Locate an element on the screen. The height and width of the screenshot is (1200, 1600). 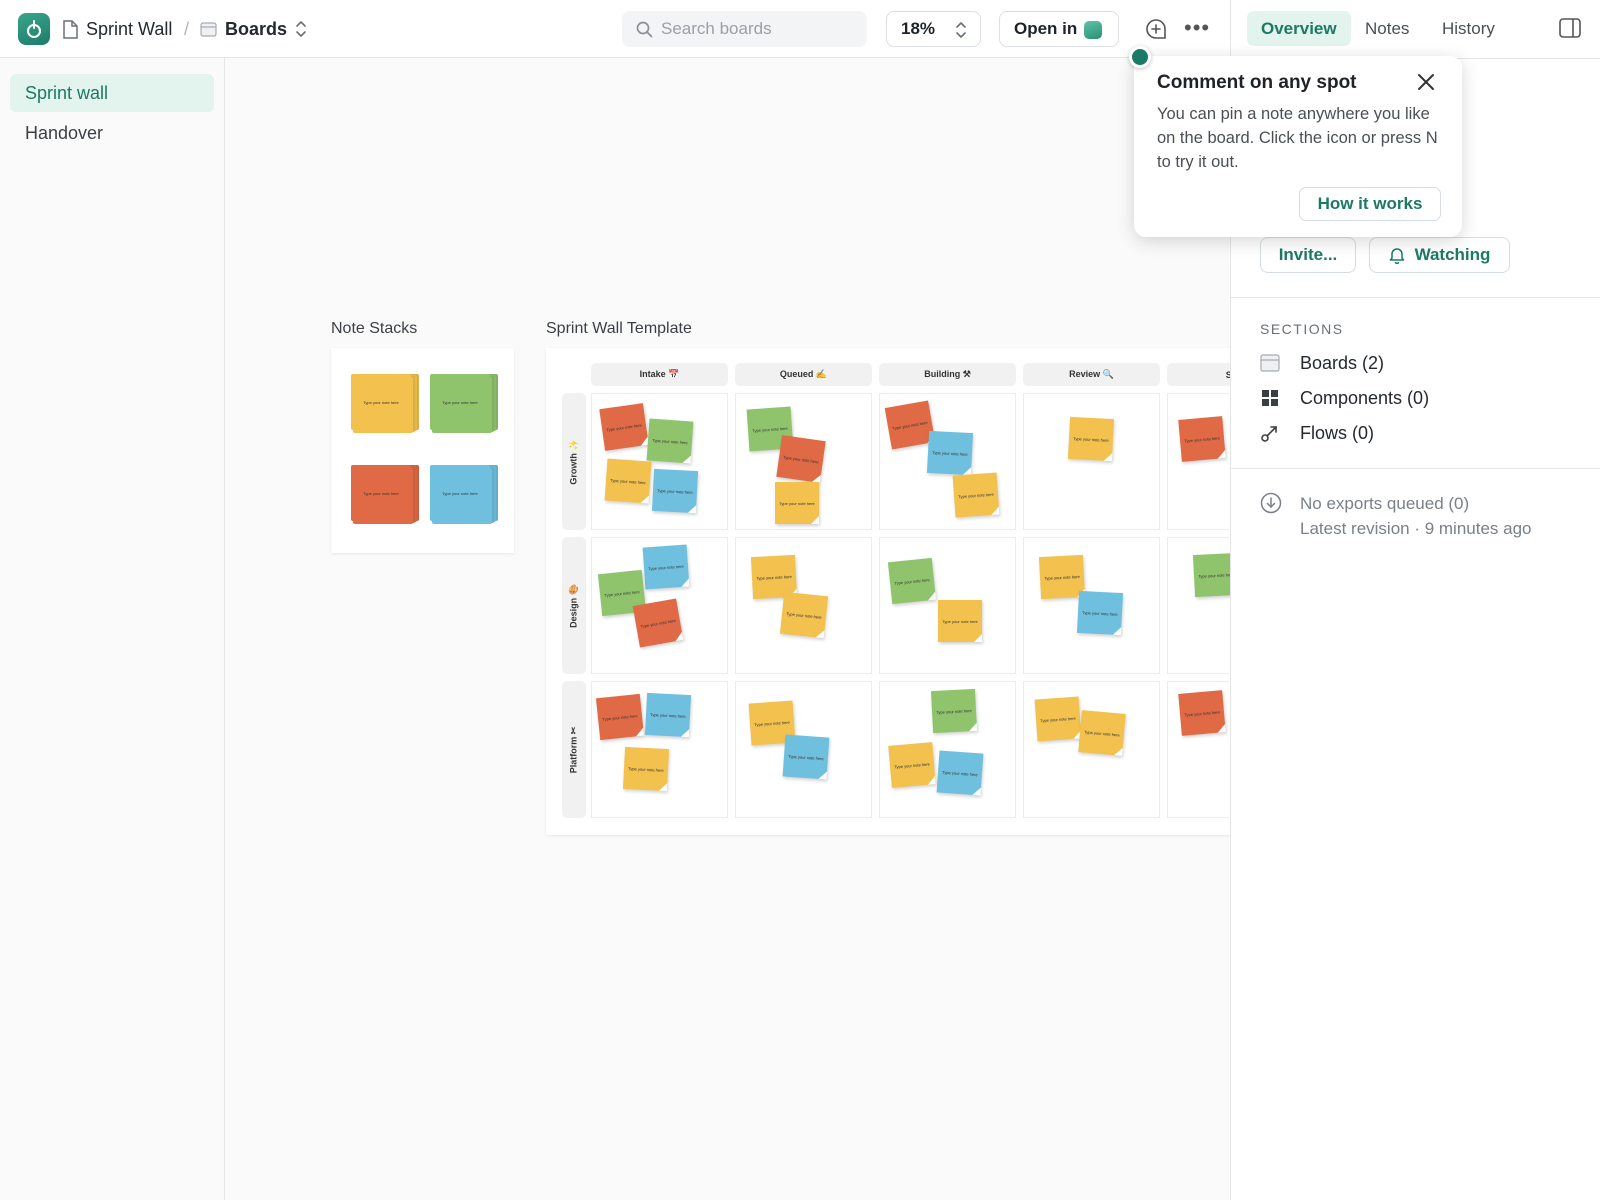
panel-toggle-icon is located at coordinates (1570, 30).